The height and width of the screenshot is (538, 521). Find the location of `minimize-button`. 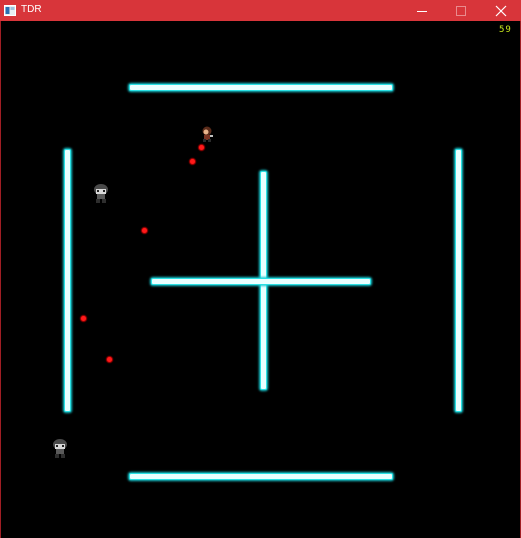

minimize-button is located at coordinates (422, 10).